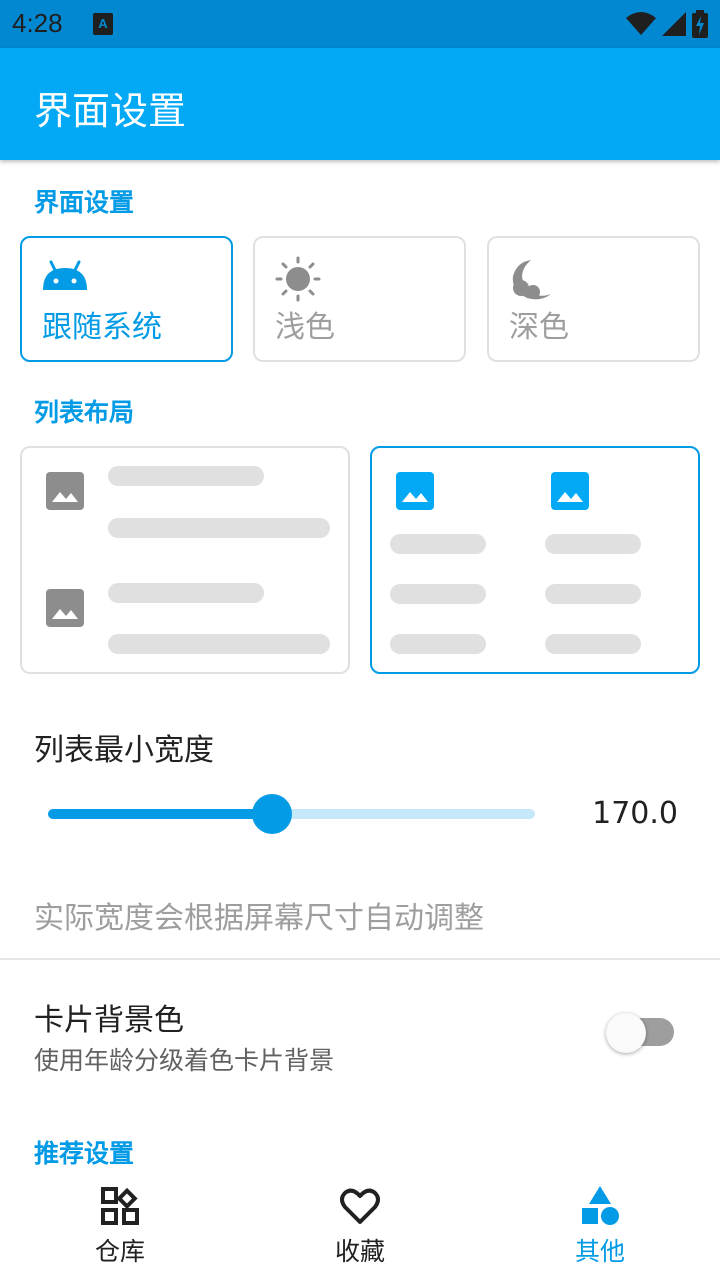  Describe the element at coordinates (600, 1205) in the screenshot. I see `shapes-icon` at that location.